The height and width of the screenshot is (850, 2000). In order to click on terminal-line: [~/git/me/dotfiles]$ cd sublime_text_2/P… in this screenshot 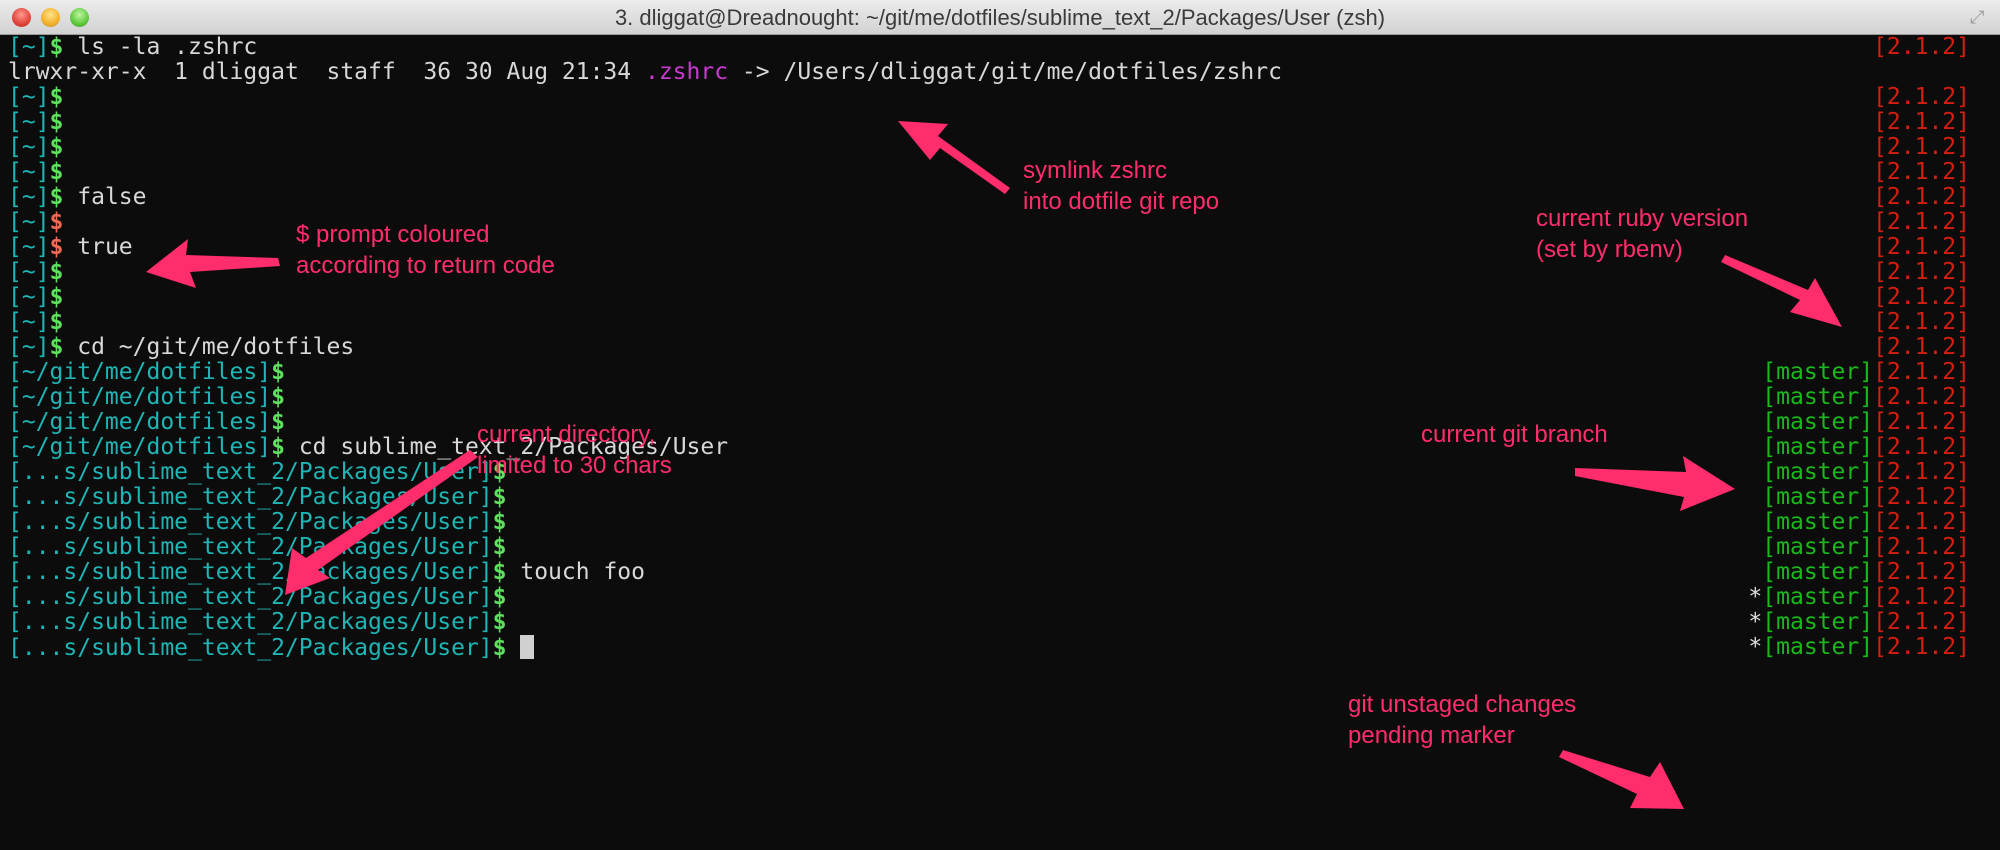, I will do `click(1004, 447)`.